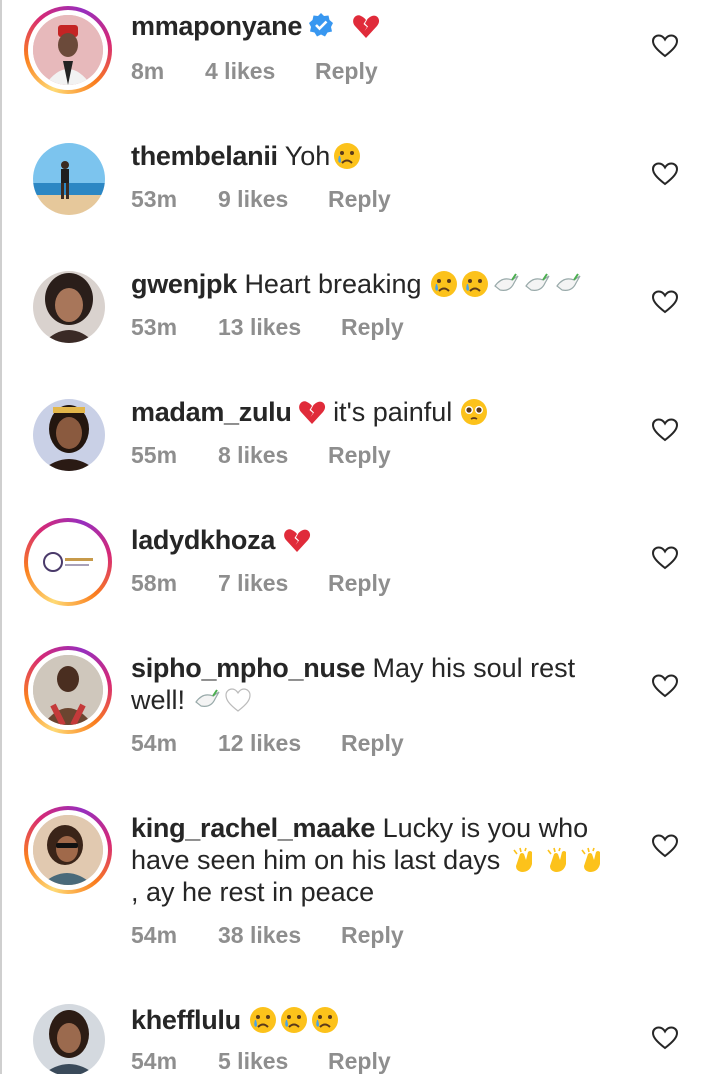 Image resolution: width=720 pixels, height=1074 pixels. What do you see at coordinates (253, 892) in the screenshot?
I see `comment-text-continued: , ay he rest in peace` at bounding box center [253, 892].